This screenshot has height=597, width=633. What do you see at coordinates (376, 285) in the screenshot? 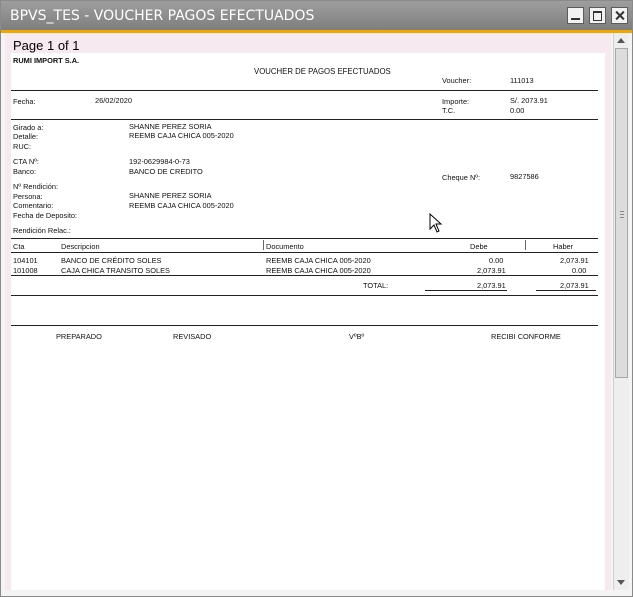
I see `total-label: TOTAL:` at bounding box center [376, 285].